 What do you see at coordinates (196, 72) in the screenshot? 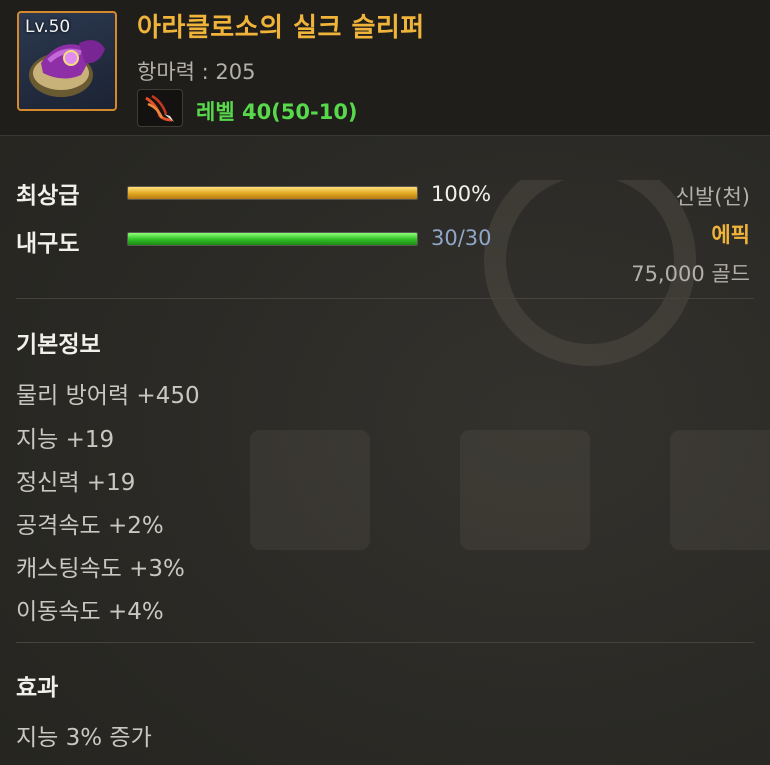
I see `item-magic-resist: 항마력 : 205` at bounding box center [196, 72].